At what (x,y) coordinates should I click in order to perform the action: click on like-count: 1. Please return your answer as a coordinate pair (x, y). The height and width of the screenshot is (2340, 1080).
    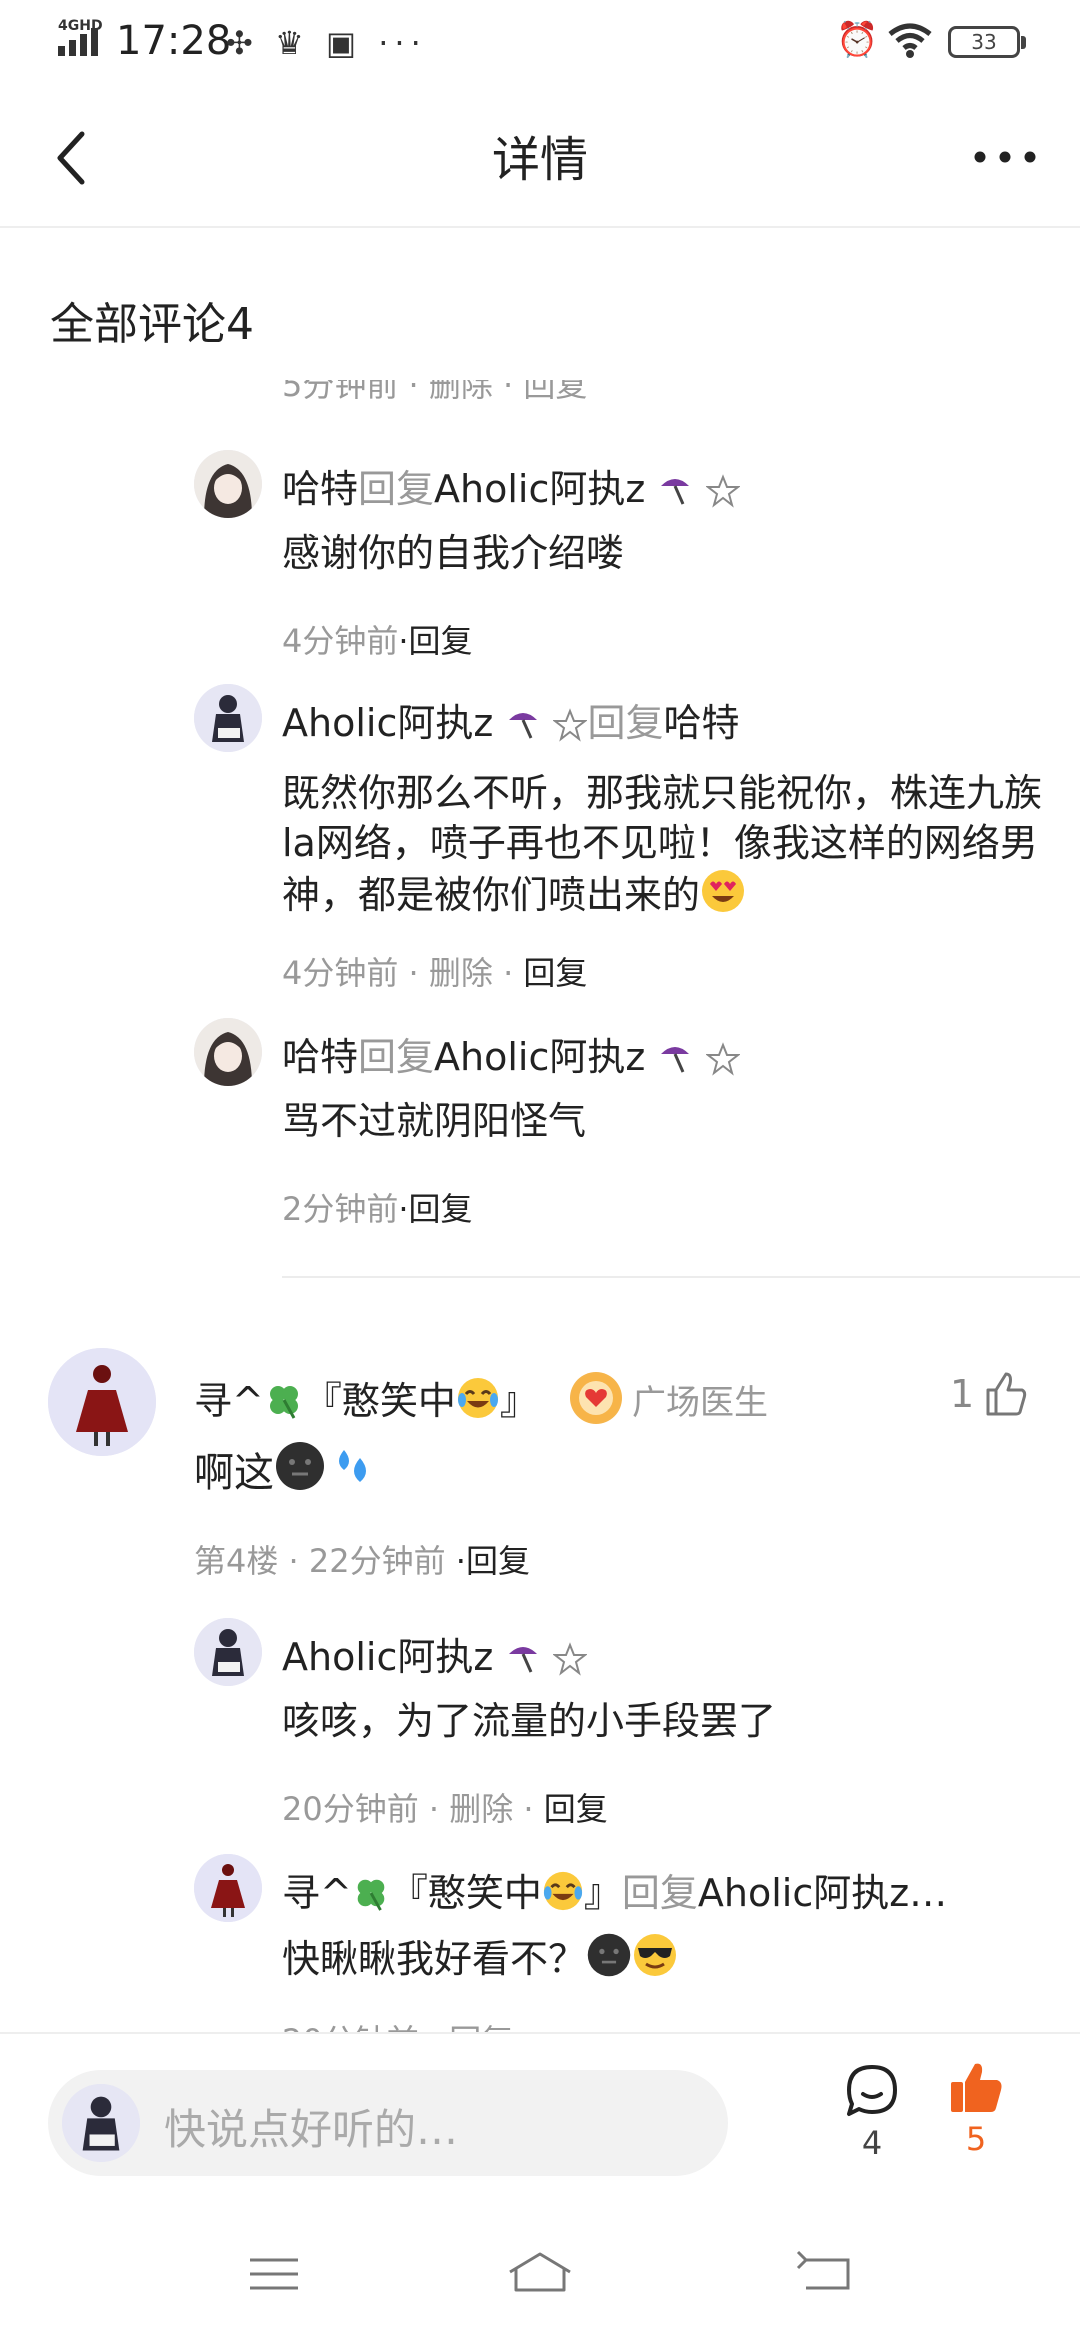
    Looking at the image, I should click on (962, 1394).